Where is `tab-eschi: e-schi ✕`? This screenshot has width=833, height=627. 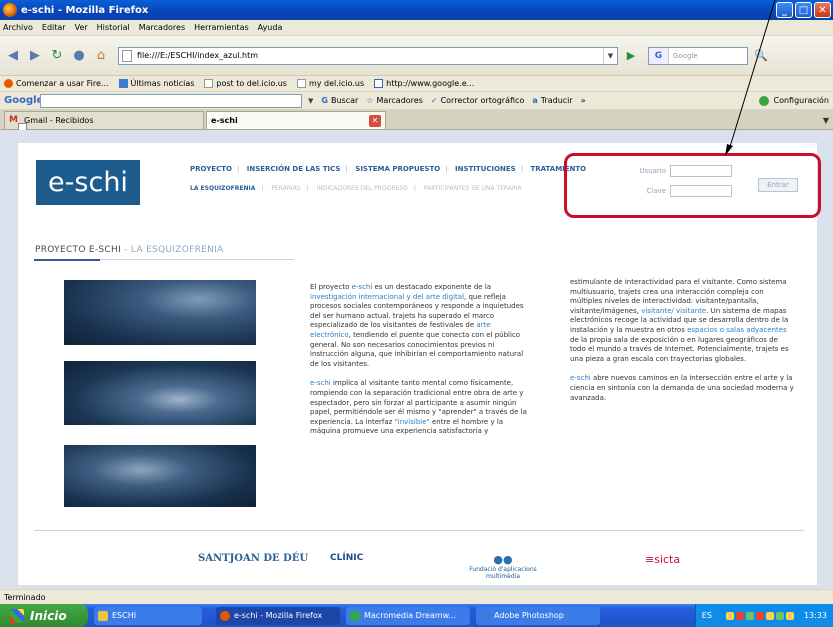
tab-eschi: e-schi ✕ is located at coordinates (202, 122).